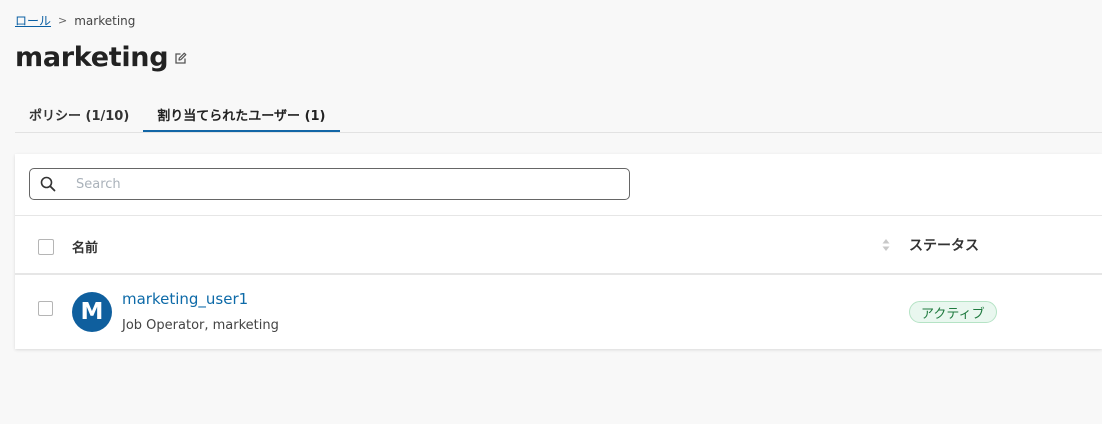  Describe the element at coordinates (200, 325) in the screenshot. I see `user-roles: Job Operator, marketing` at that location.